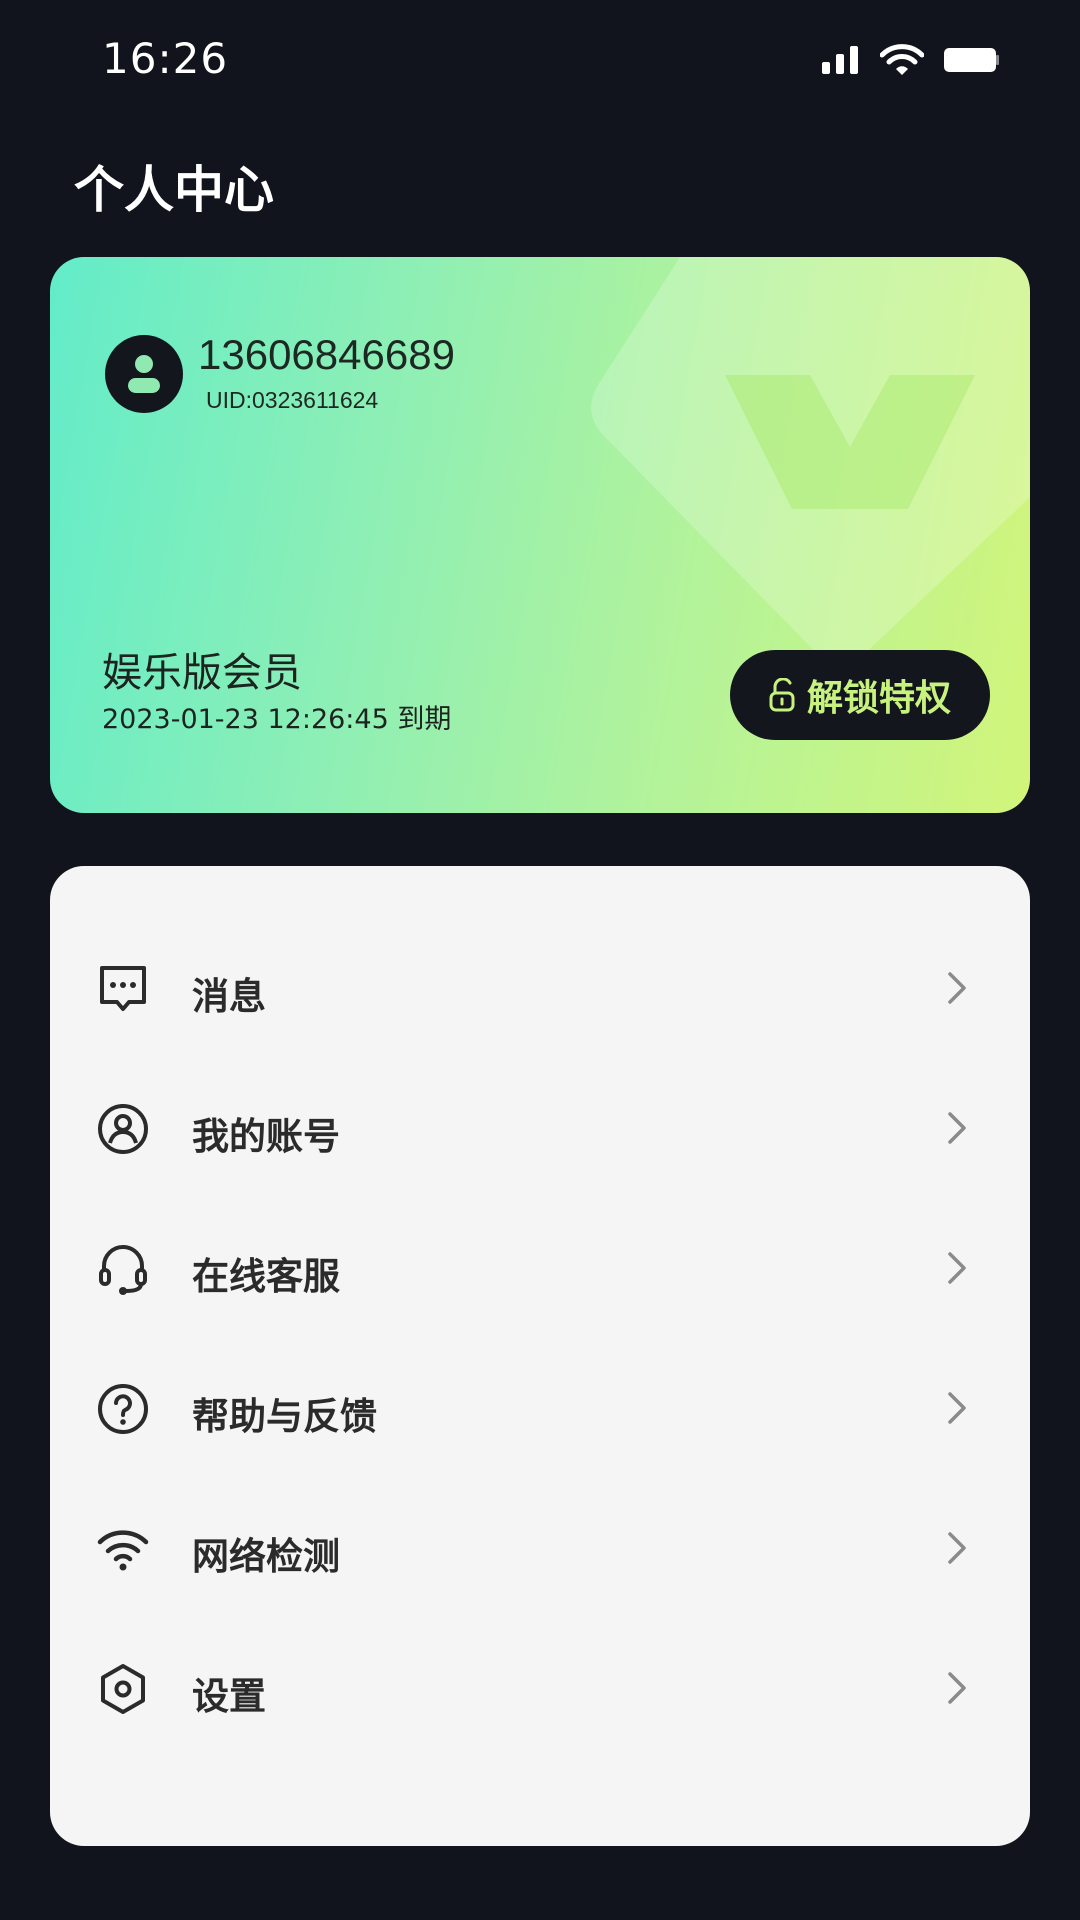  What do you see at coordinates (782, 695) in the screenshot?
I see `unlock-icon` at bounding box center [782, 695].